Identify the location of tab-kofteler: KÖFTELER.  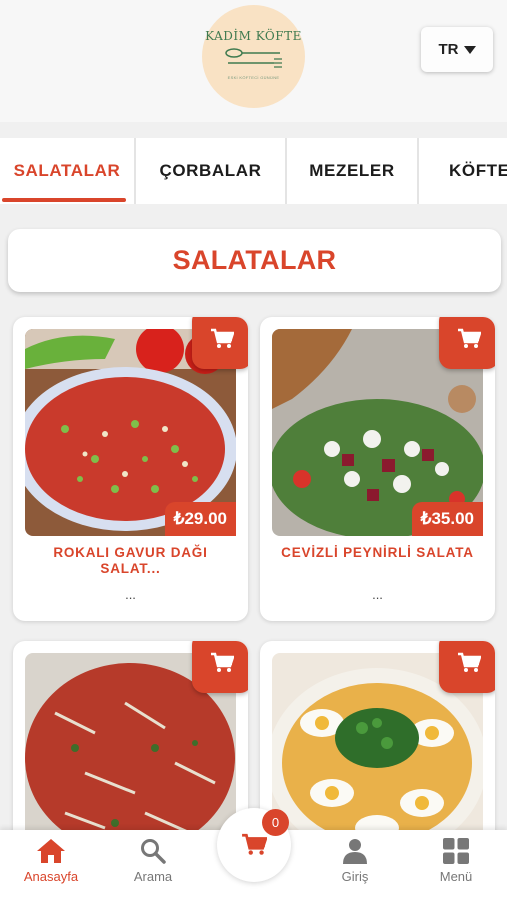
(463, 171).